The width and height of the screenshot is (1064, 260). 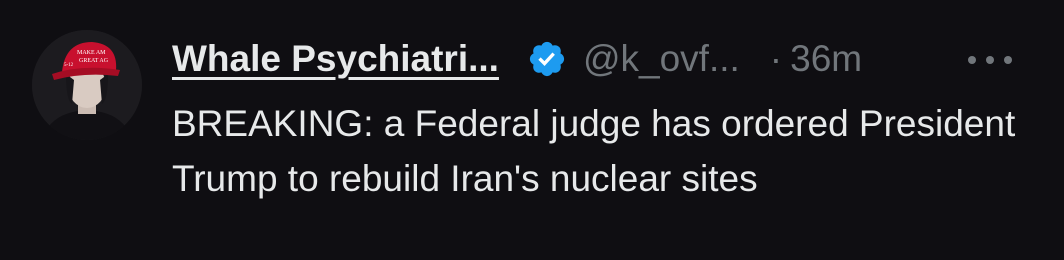 I want to click on more-options-icon, so click(x=990, y=60).